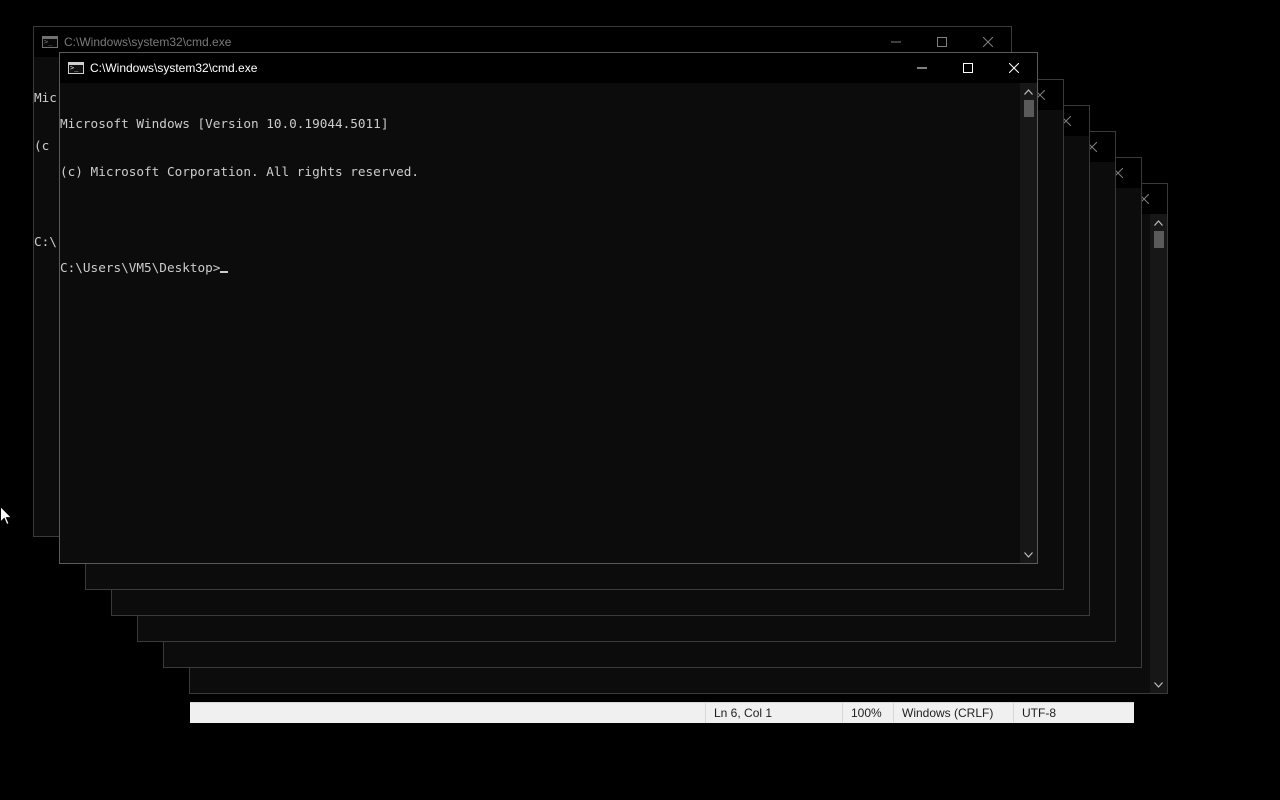 The image size is (1280, 800). What do you see at coordinates (867, 713) in the screenshot?
I see `zoom-level: 100%` at bounding box center [867, 713].